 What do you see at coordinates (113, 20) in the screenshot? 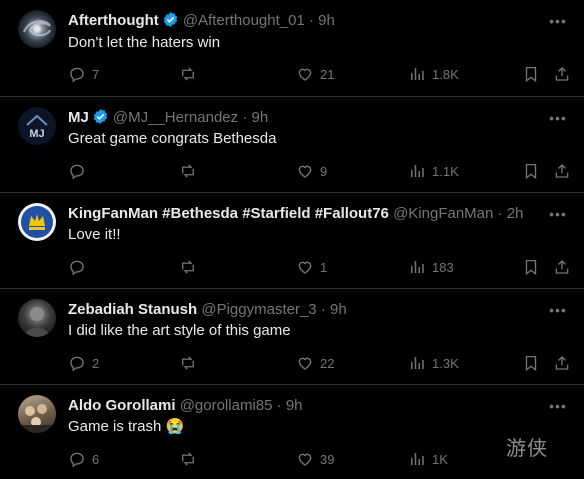
I see `author-name: Afterthought` at bounding box center [113, 20].